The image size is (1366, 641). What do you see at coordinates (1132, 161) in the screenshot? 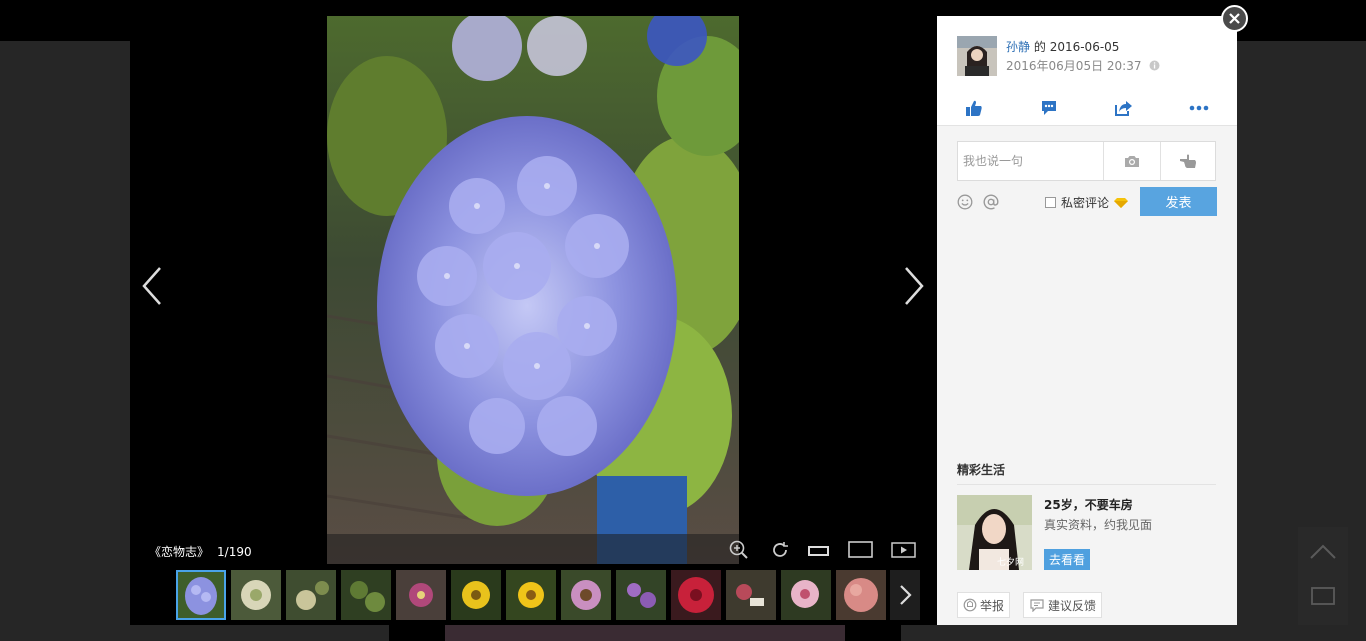
I see `camera-icon` at bounding box center [1132, 161].